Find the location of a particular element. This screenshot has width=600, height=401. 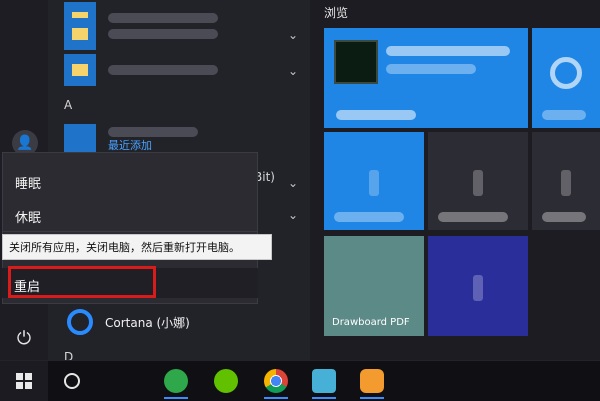

cortana-icon is located at coordinates (80, 322).